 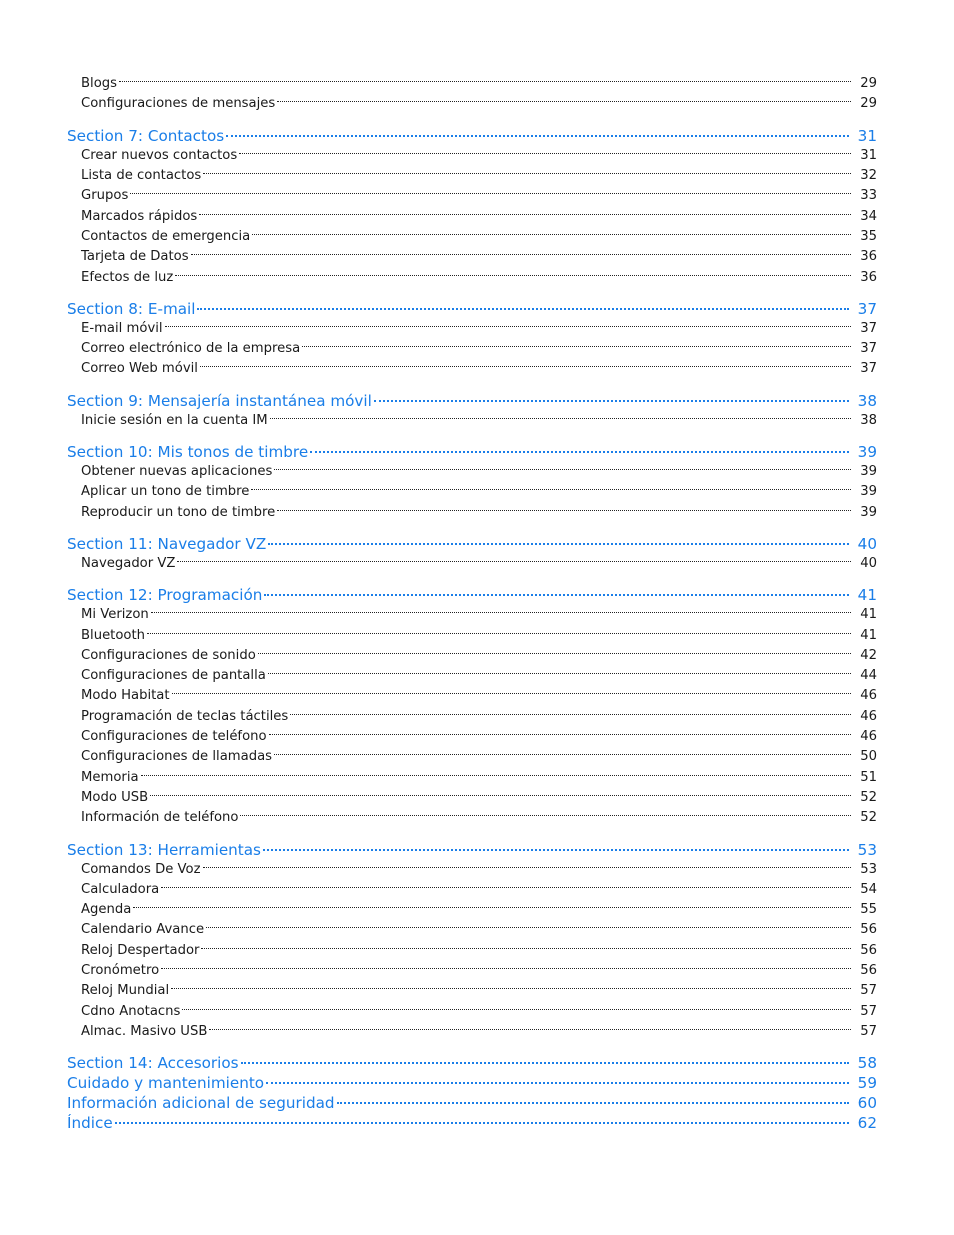 What do you see at coordinates (868, 236) in the screenshot?
I see `page-number: 35` at bounding box center [868, 236].